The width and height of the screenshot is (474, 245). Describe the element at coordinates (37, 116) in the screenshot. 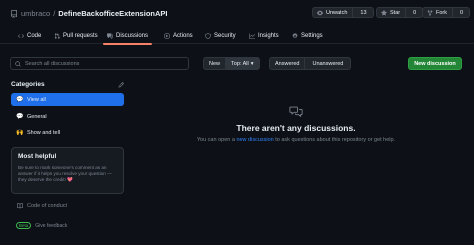

I see `category-label: General` at that location.